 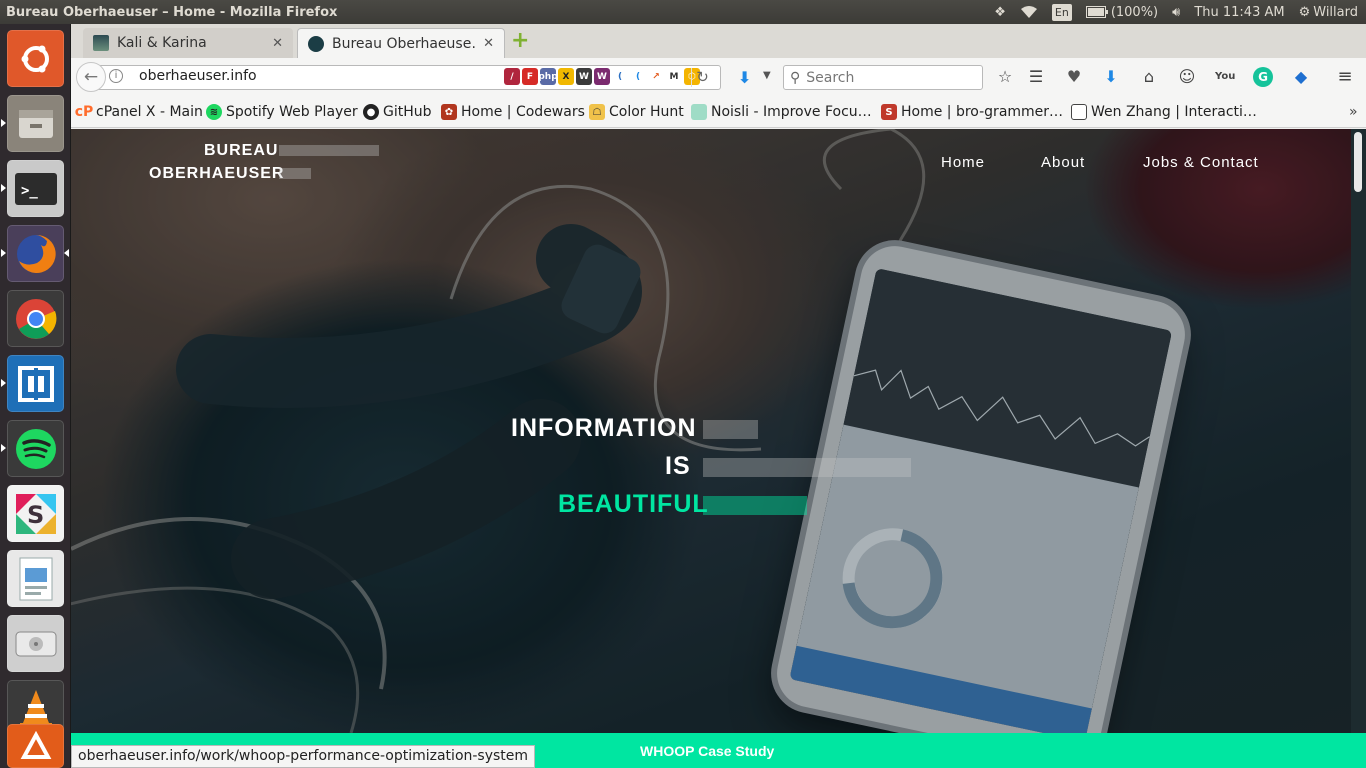 What do you see at coordinates (407, 112) in the screenshot?
I see `bookmark-label: GitHub` at bounding box center [407, 112].